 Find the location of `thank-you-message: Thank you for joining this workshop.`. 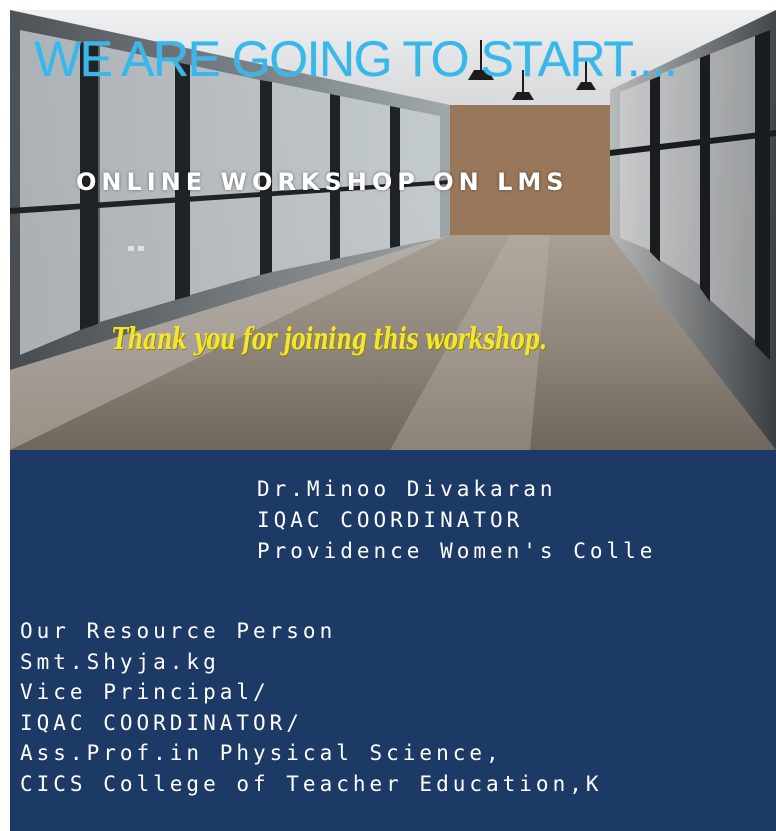

thank-you-message: Thank you for joining this workshop. is located at coordinates (329, 339).